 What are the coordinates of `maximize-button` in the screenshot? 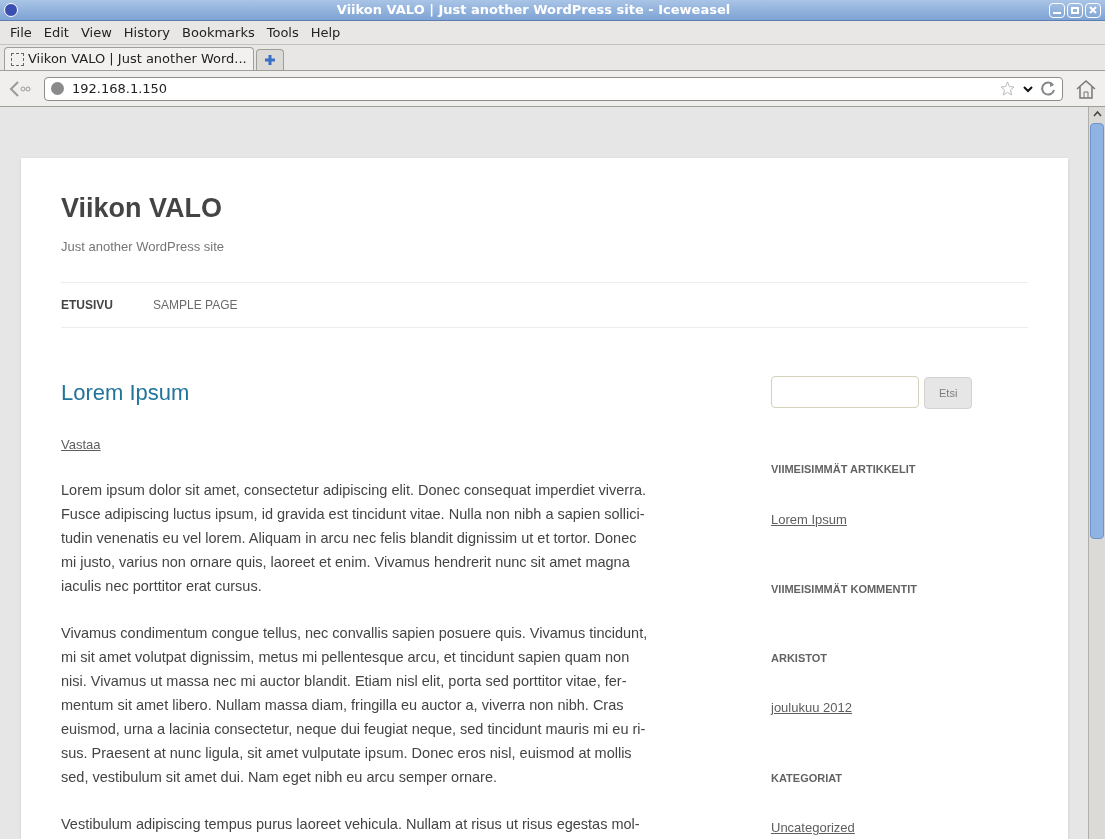 It's located at (1075, 10).